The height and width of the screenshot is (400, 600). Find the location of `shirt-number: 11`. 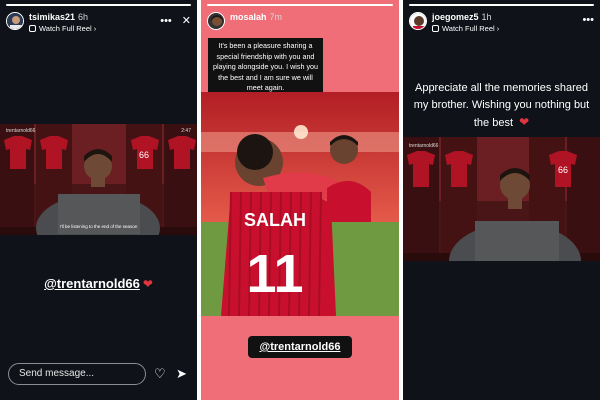

shirt-number: 11 is located at coordinates (274, 274).